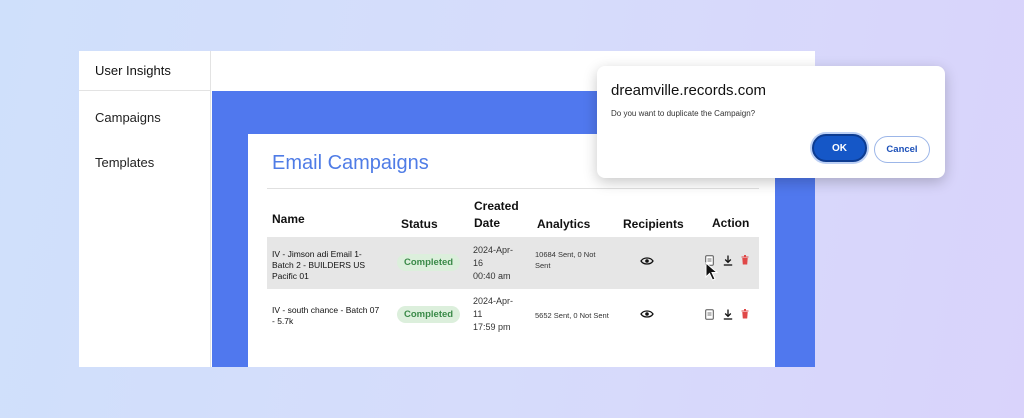  Describe the element at coordinates (498, 314) in the screenshot. I see `created-date: 2024-Apr- 11 17:59 pm` at that location.